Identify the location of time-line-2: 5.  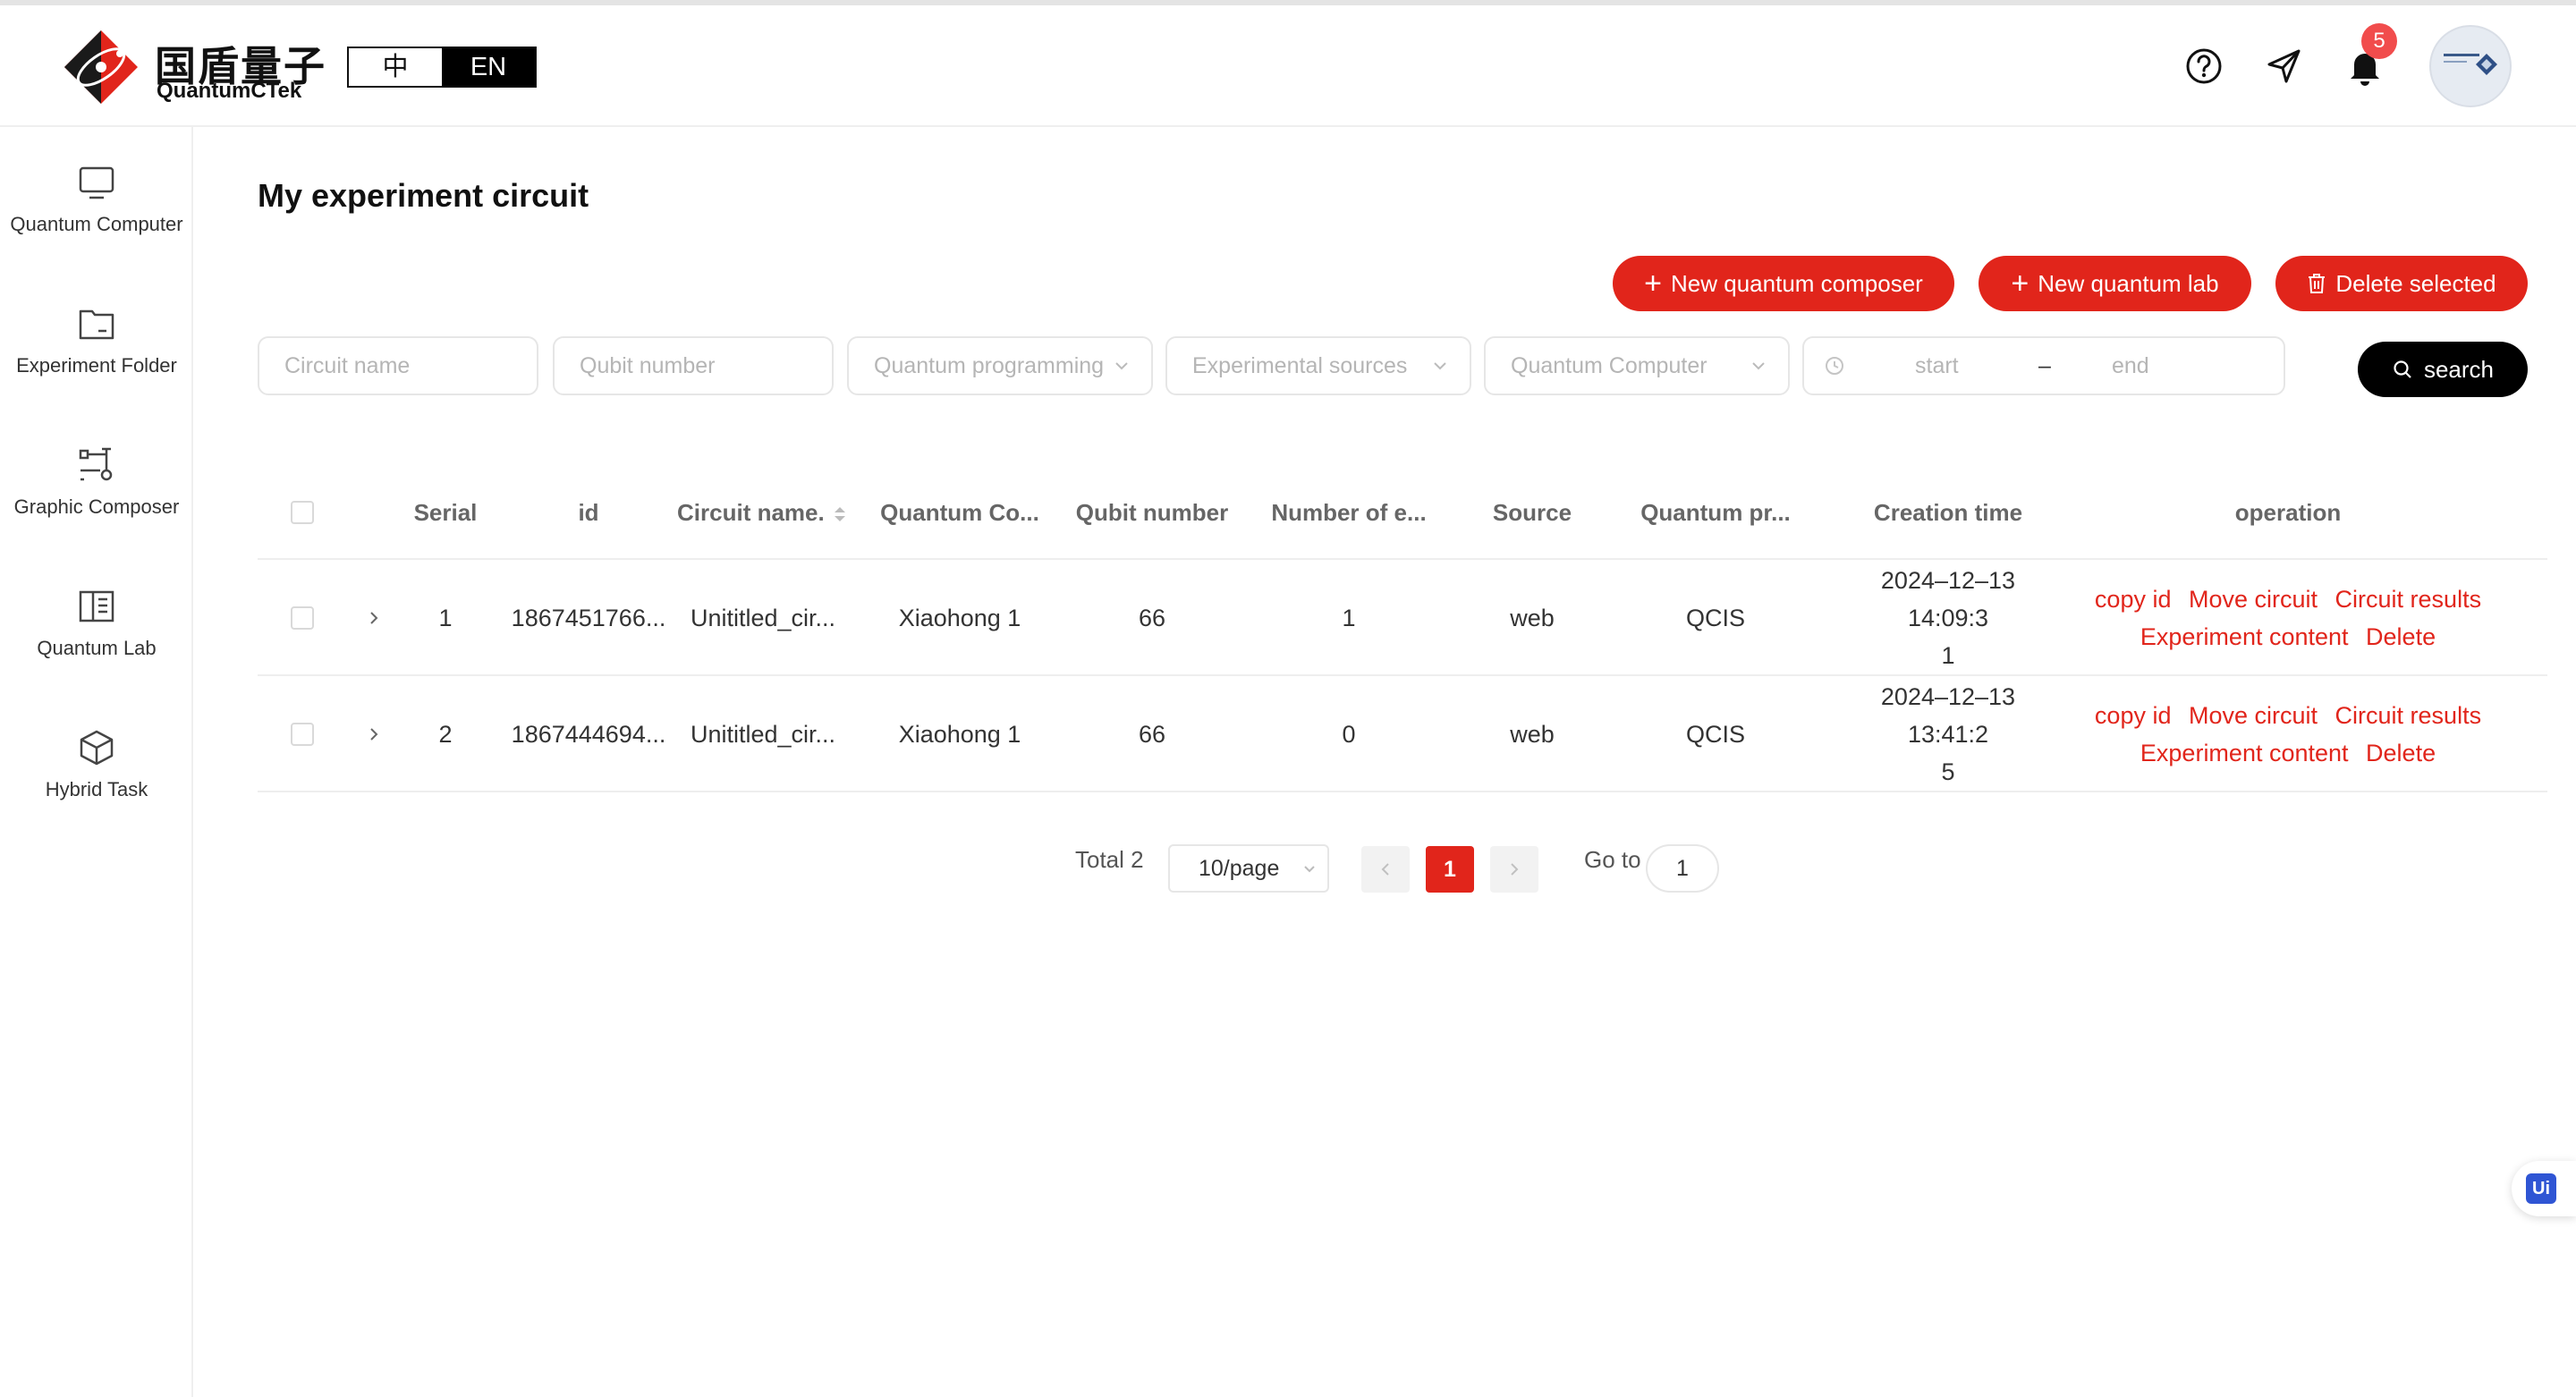
(1948, 771).